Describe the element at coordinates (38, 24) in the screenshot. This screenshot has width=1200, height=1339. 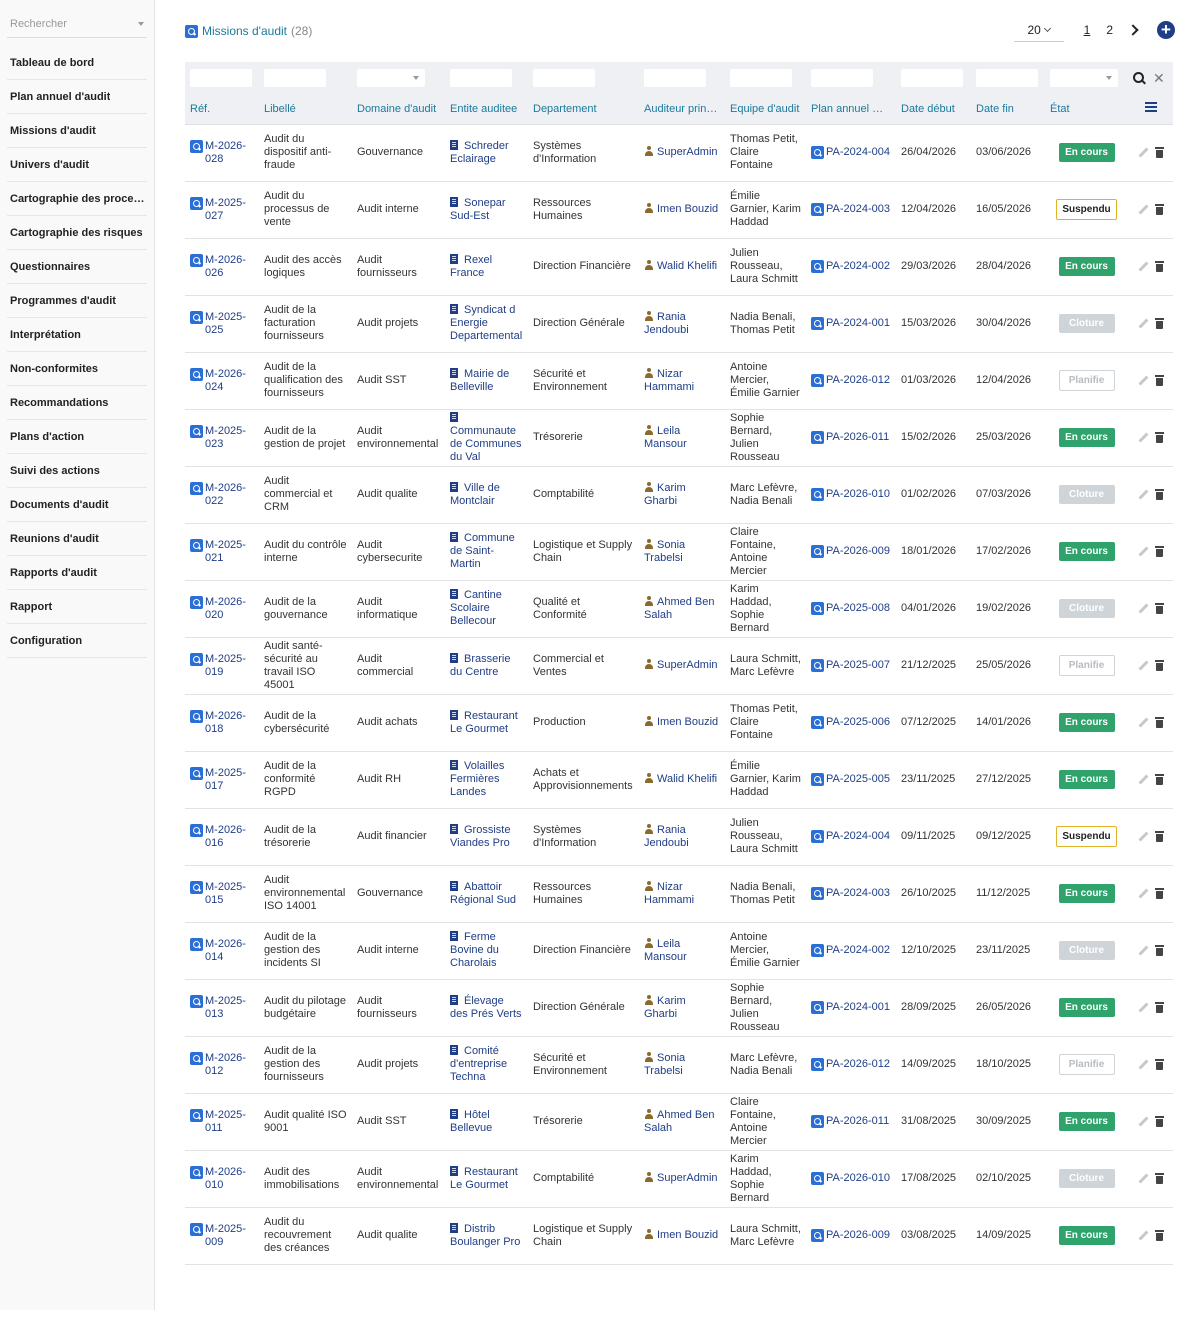
I see `sidebar-search-input: Rechercher` at that location.